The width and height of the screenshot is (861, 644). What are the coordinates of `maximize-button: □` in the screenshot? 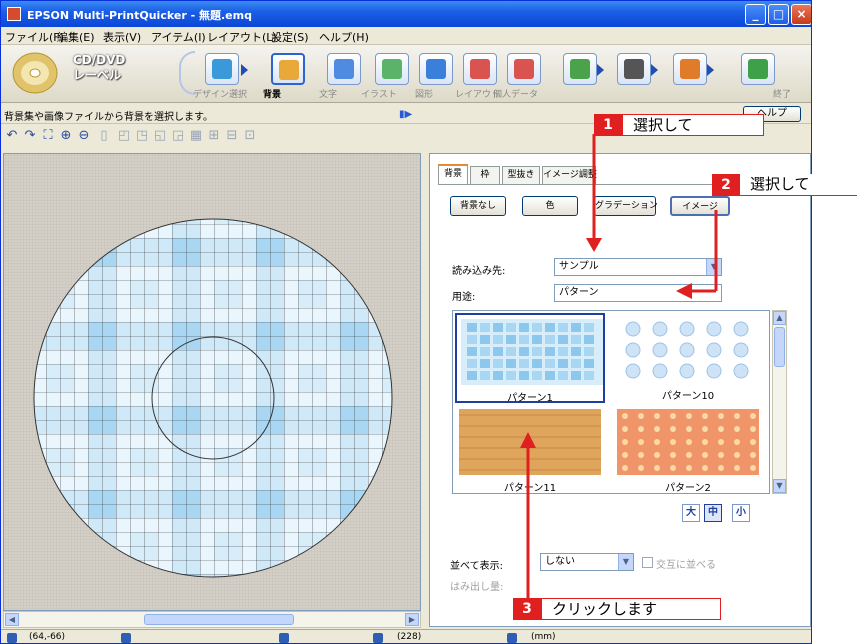 It's located at (778, 14).